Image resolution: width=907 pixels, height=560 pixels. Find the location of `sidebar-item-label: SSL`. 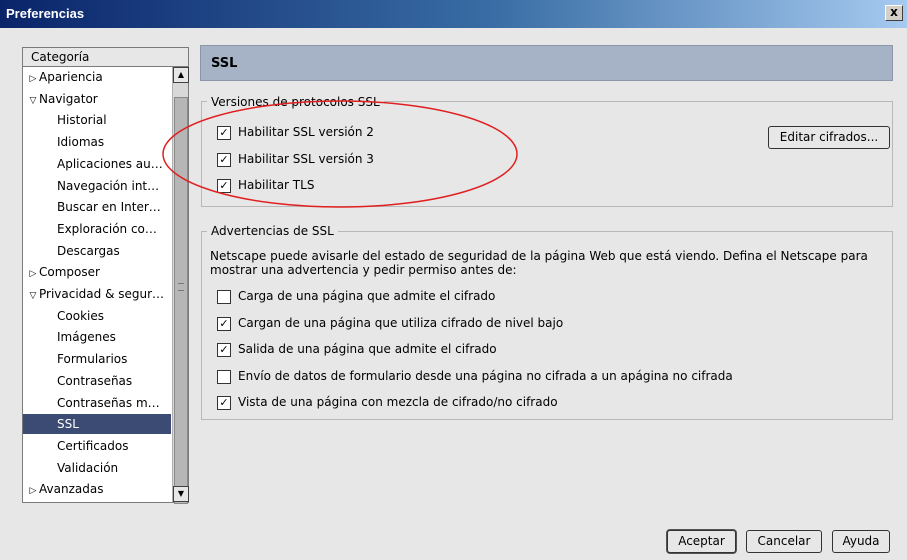

sidebar-item-label: SSL is located at coordinates (68, 424).